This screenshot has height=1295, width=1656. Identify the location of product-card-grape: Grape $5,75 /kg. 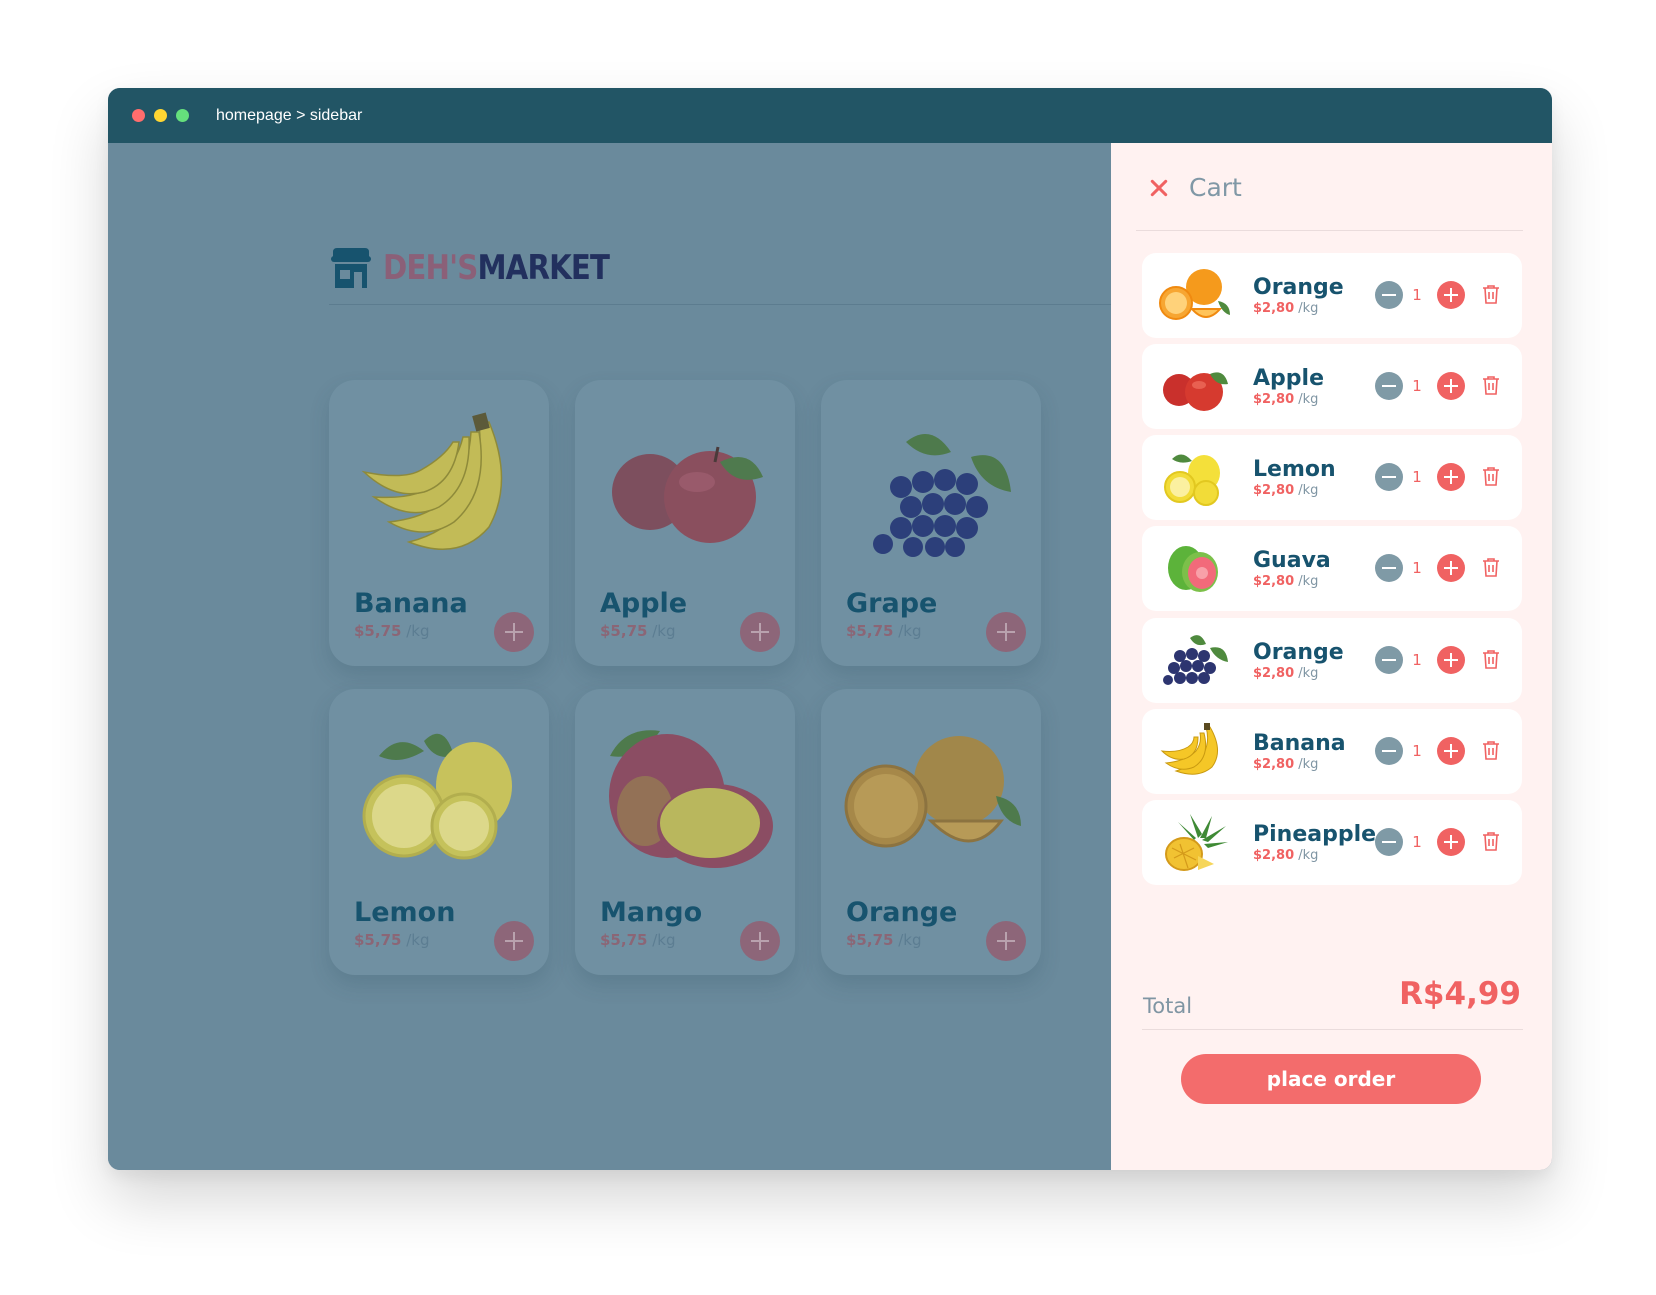
(931, 523).